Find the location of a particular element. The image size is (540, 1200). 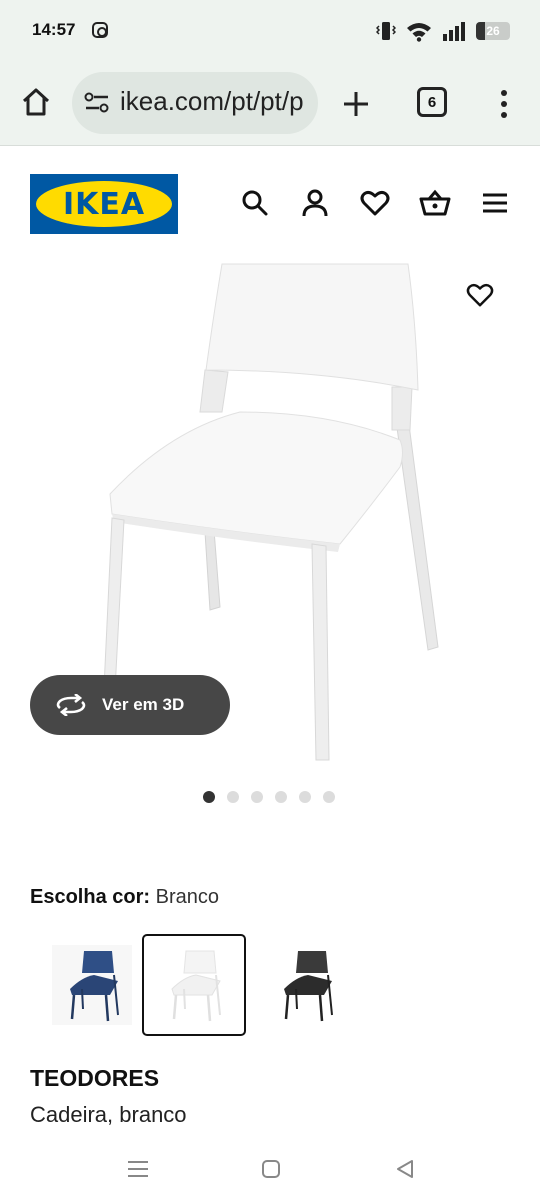

logo-text: IKEA is located at coordinates (104, 204).